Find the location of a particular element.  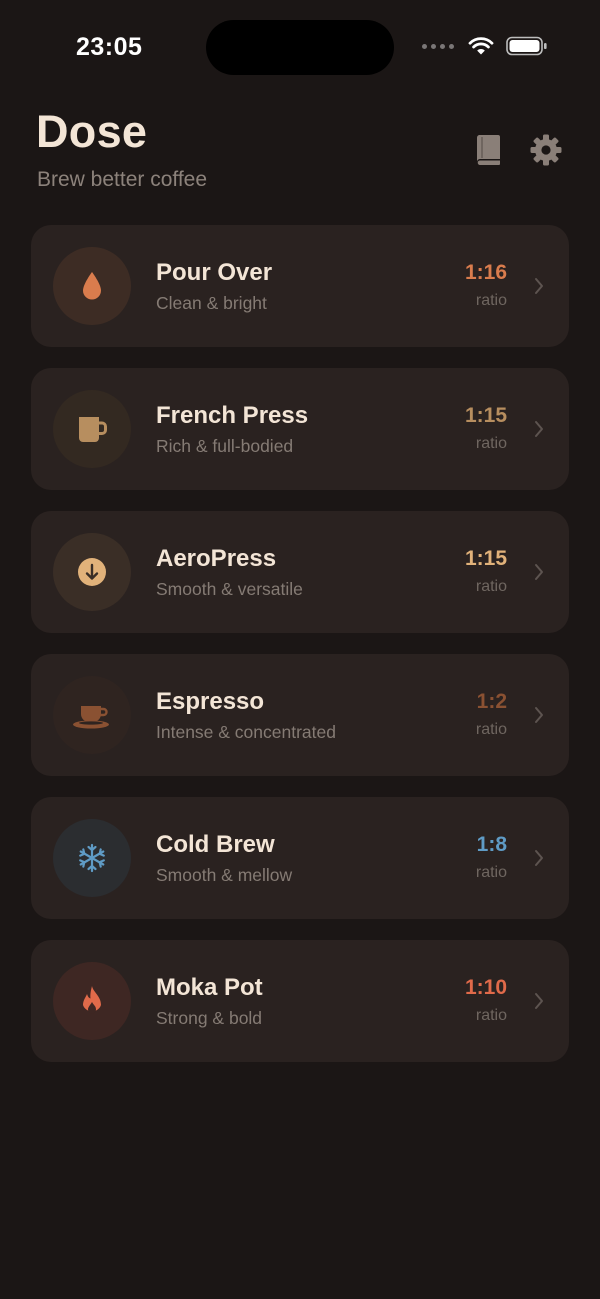

snowflake-icon is located at coordinates (92, 858).